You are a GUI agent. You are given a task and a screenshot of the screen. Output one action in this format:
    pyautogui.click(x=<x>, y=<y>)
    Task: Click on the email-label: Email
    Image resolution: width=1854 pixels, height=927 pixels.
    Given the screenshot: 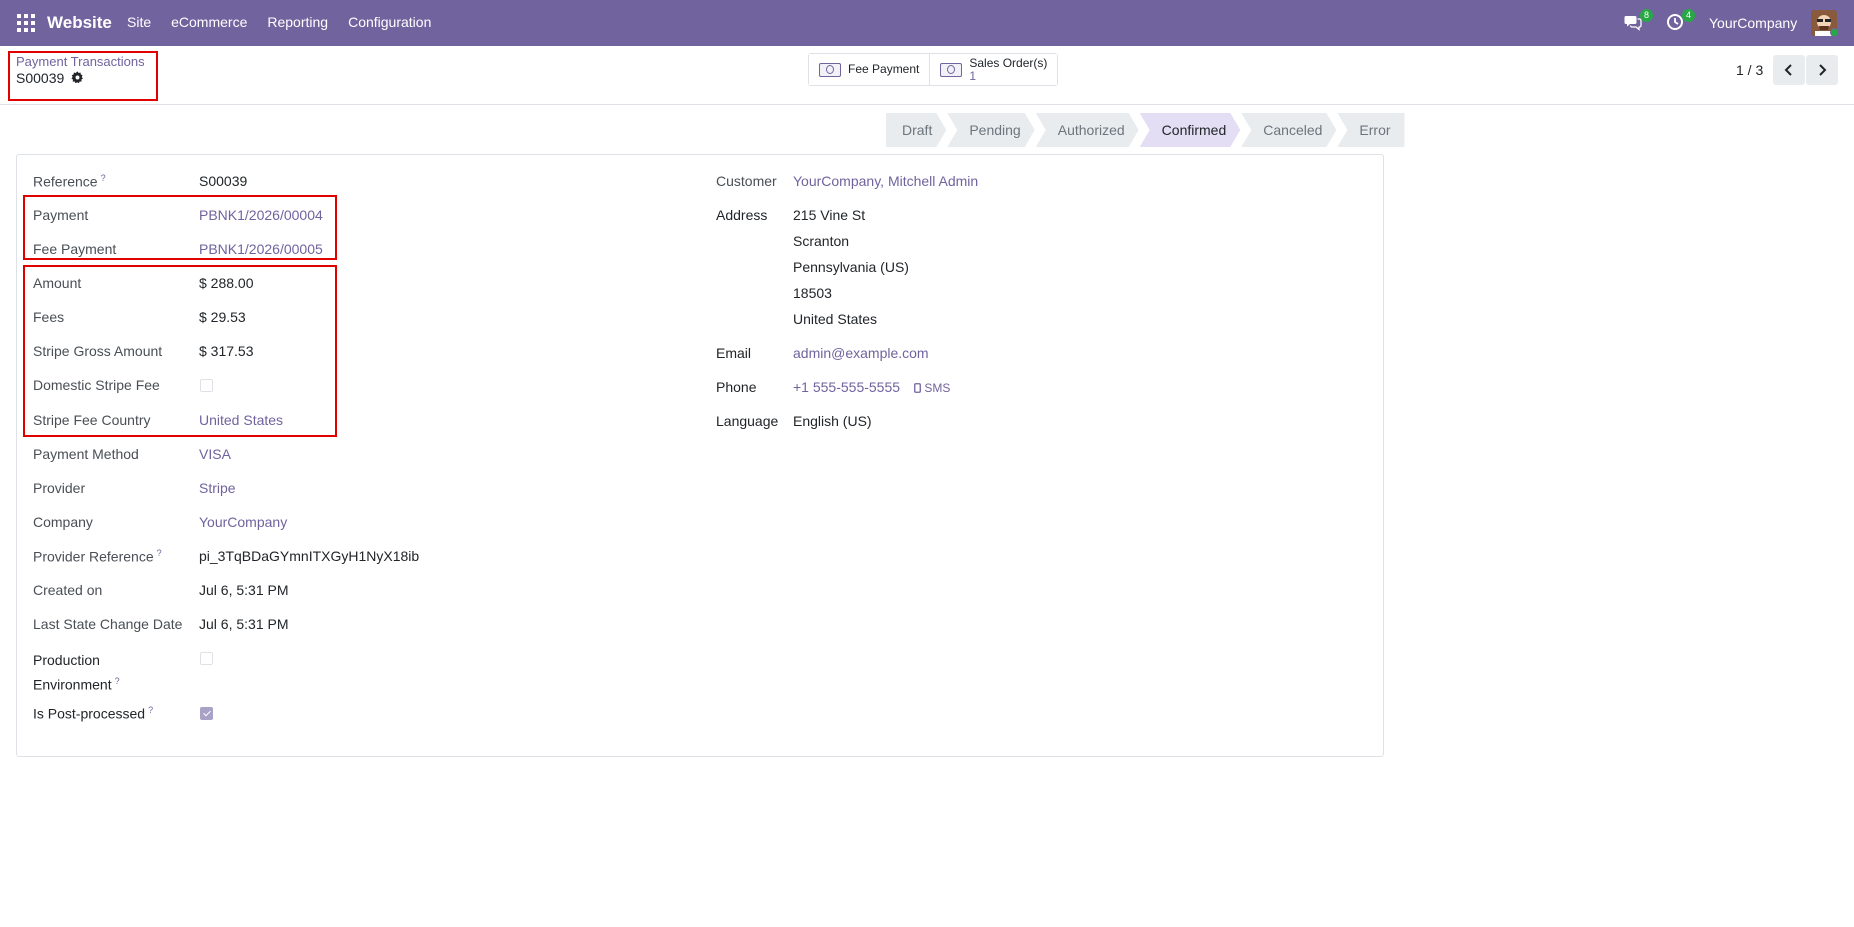 What is the action you would take?
    pyautogui.click(x=734, y=353)
    